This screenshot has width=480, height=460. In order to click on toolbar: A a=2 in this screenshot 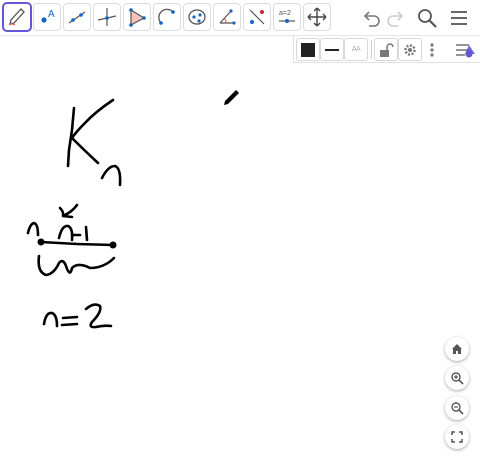, I will do `click(240, 18)`.